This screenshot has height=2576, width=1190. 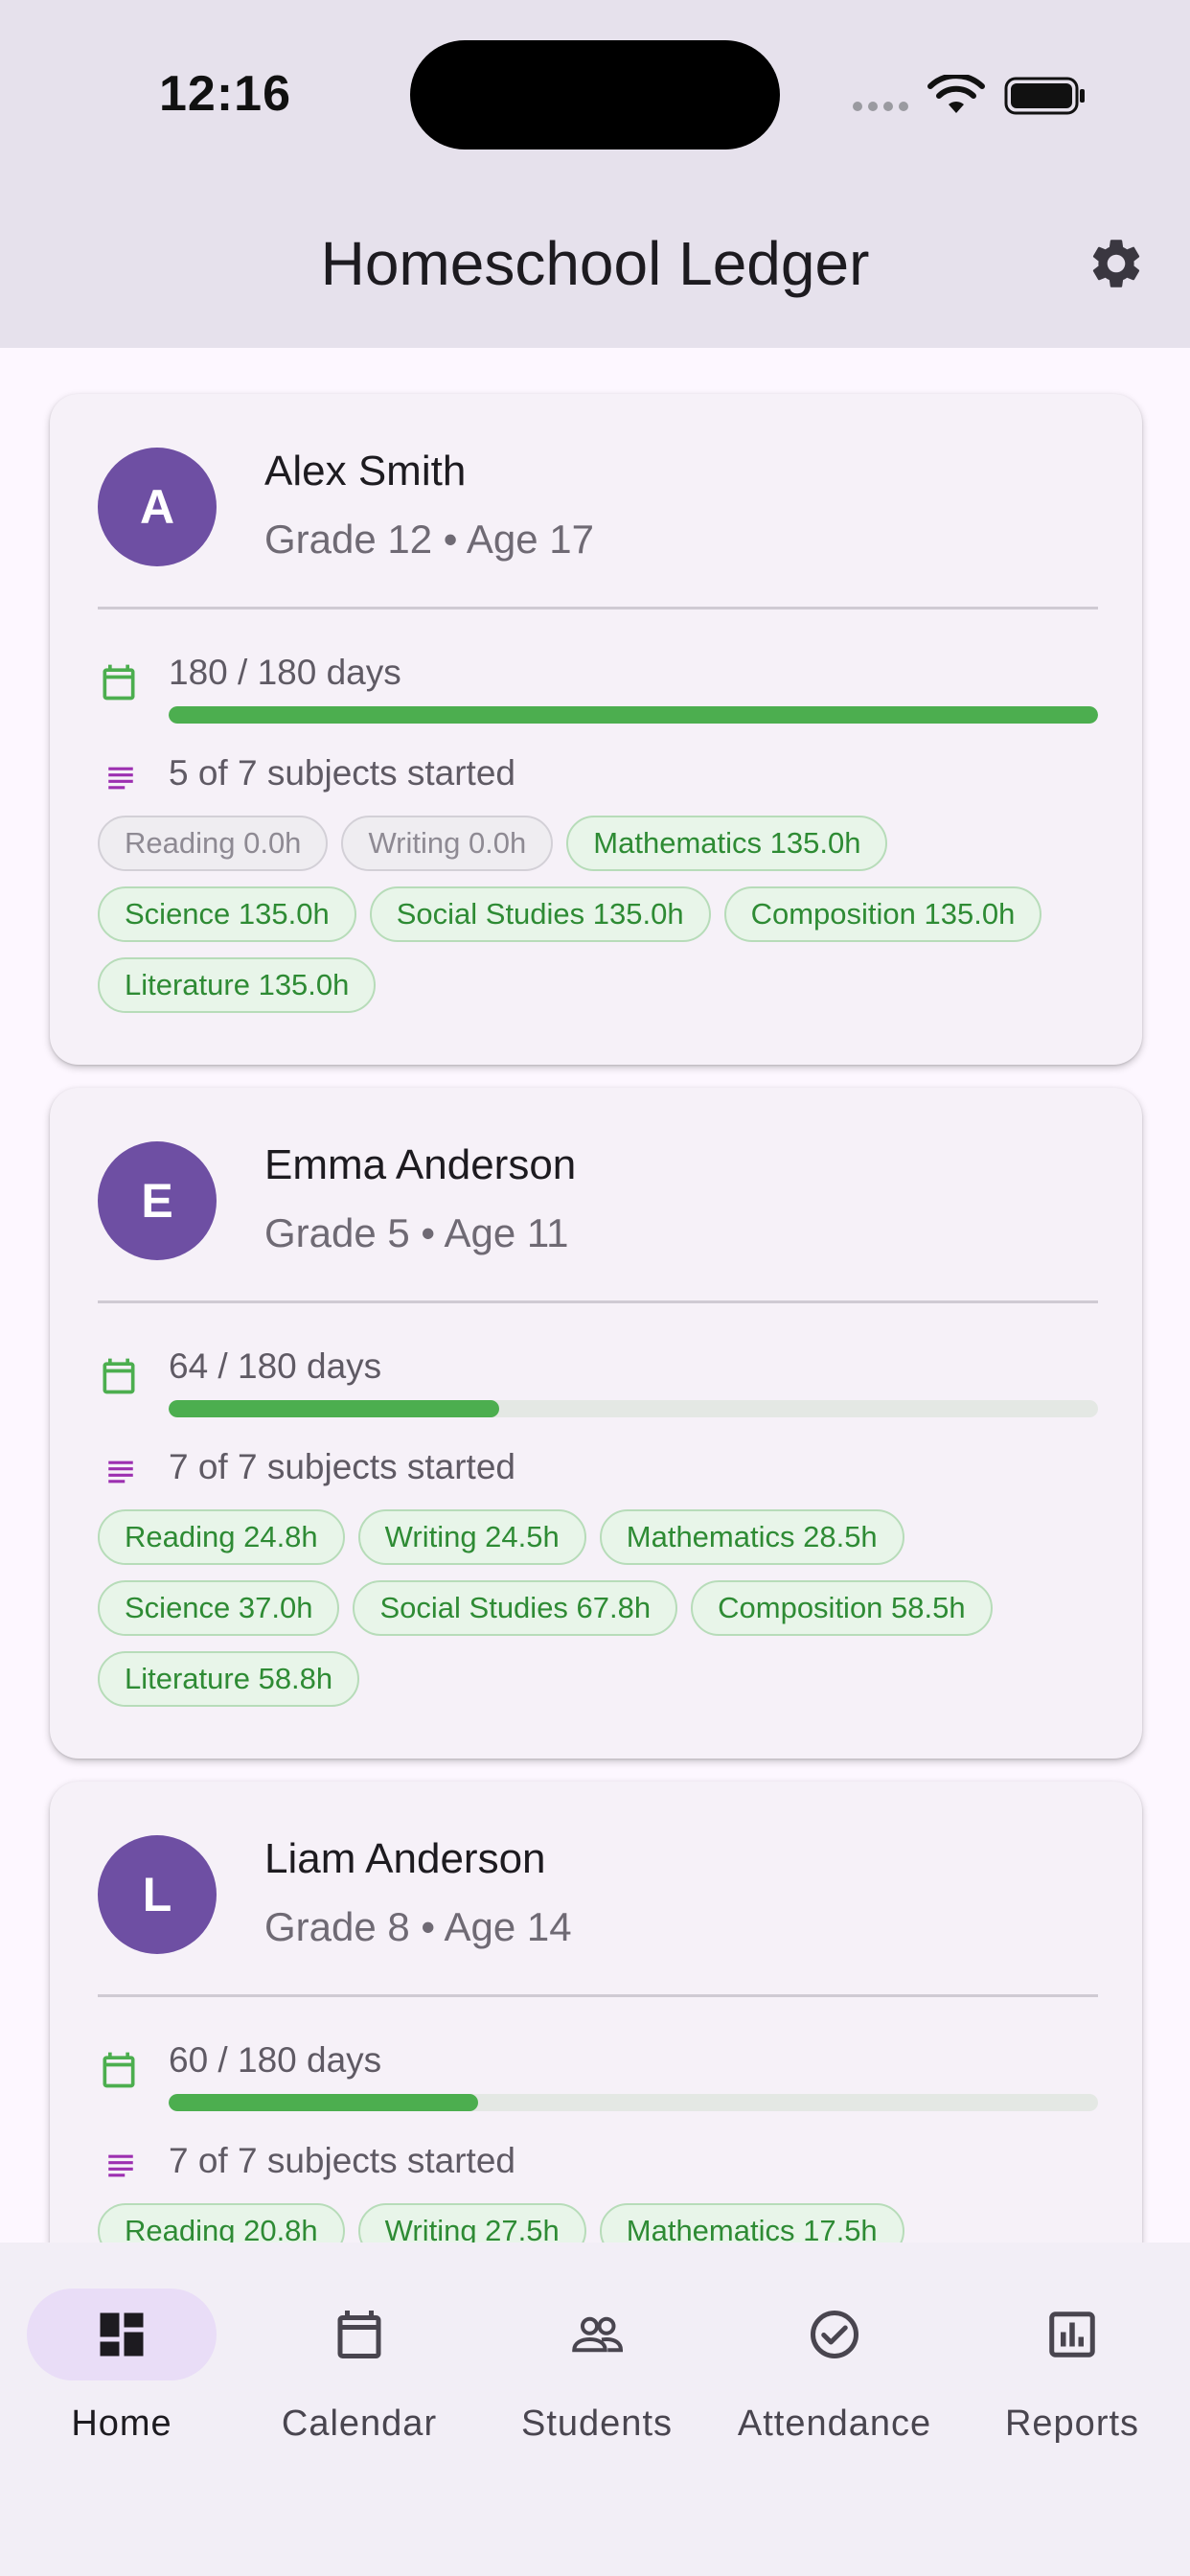 I want to click on nav-label: Attendance, so click(x=835, y=2424).